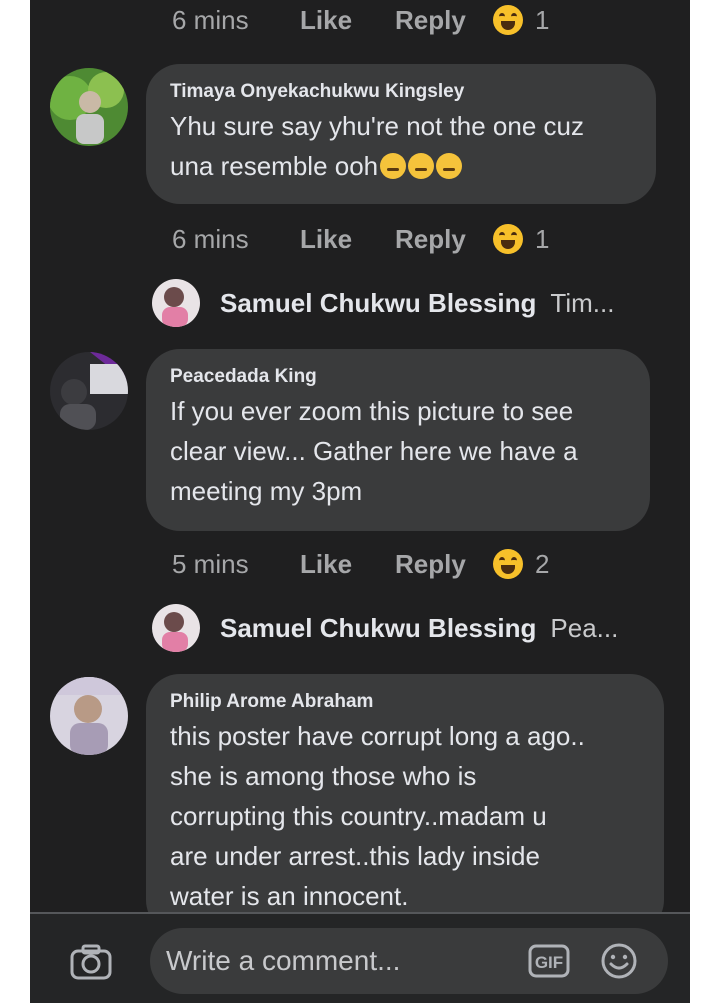 This screenshot has height=1003, width=720. What do you see at coordinates (91, 962) in the screenshot?
I see `camera-icon` at bounding box center [91, 962].